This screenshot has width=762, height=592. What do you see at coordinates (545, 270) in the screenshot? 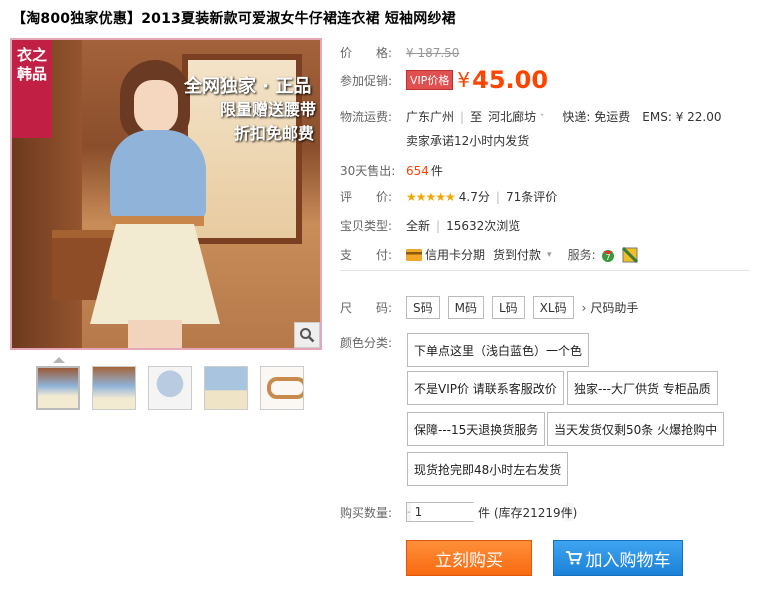
I see `section-divider` at bounding box center [545, 270].